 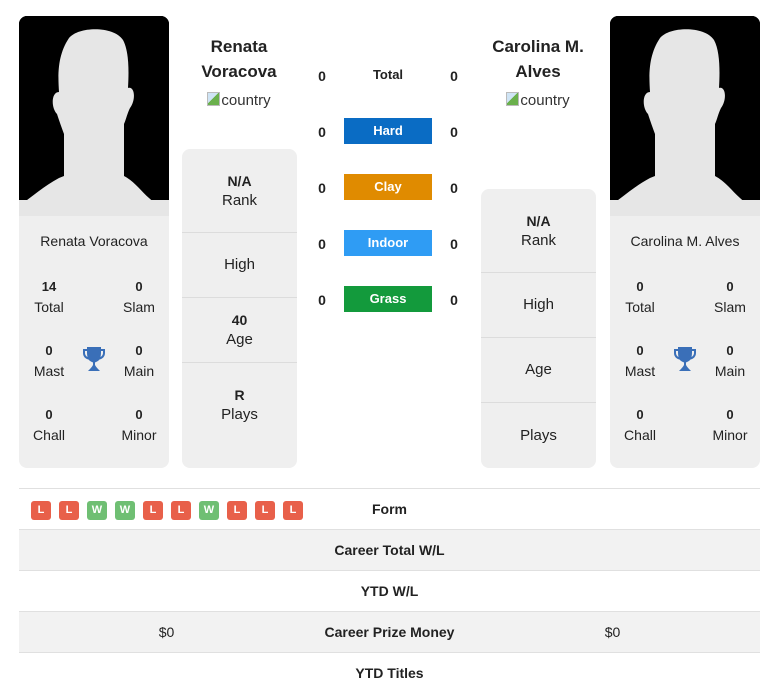 I want to click on stat-main-right: 0 Main, so click(x=730, y=361).